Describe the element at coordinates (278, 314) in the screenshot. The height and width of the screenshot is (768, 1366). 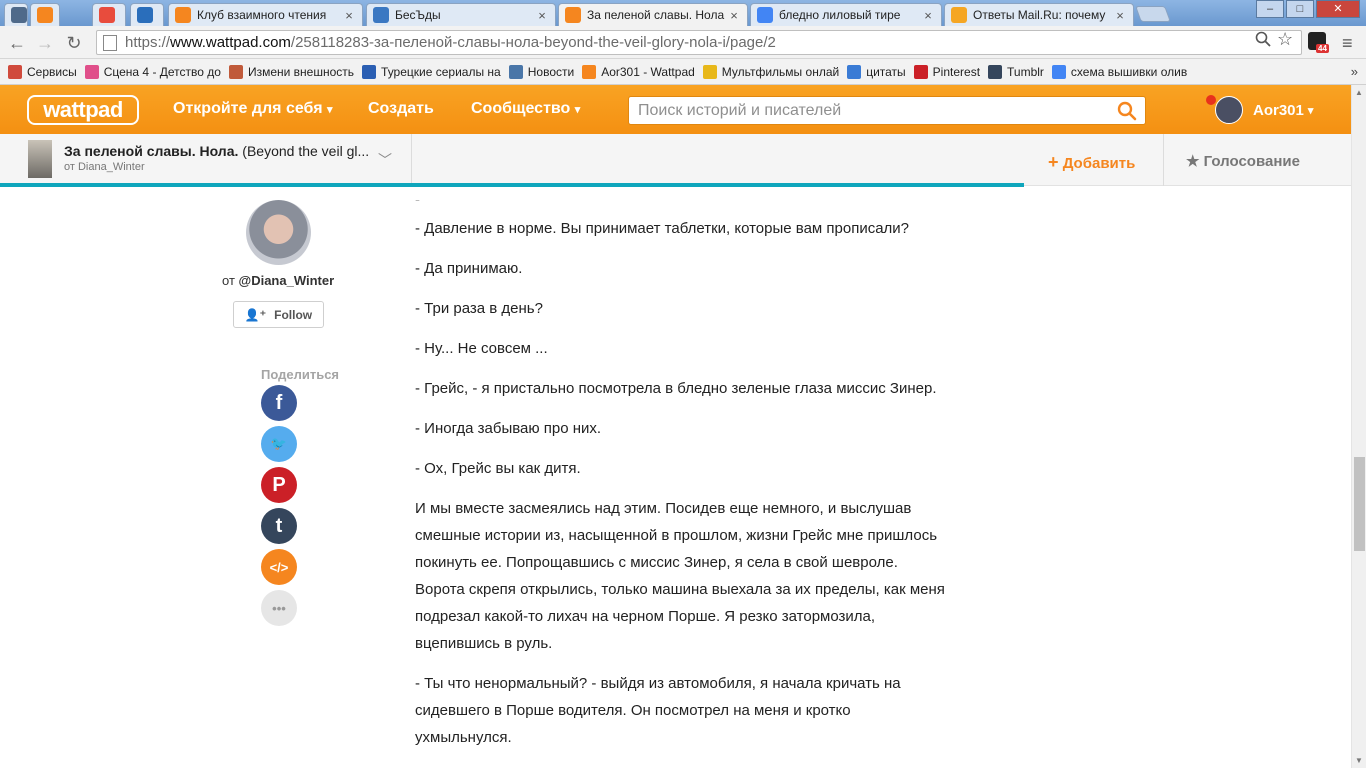
I see `follow-button: 👤⁺ Follow` at that location.